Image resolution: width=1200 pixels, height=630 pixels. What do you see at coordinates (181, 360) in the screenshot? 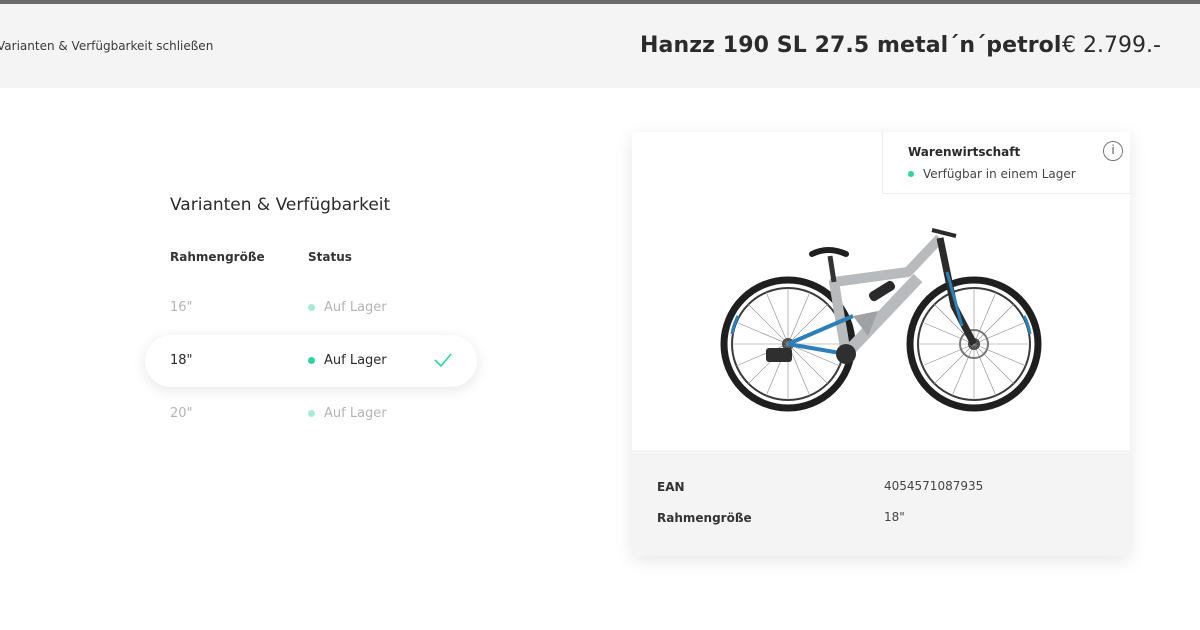
I see `variant-size: 18"` at bounding box center [181, 360].